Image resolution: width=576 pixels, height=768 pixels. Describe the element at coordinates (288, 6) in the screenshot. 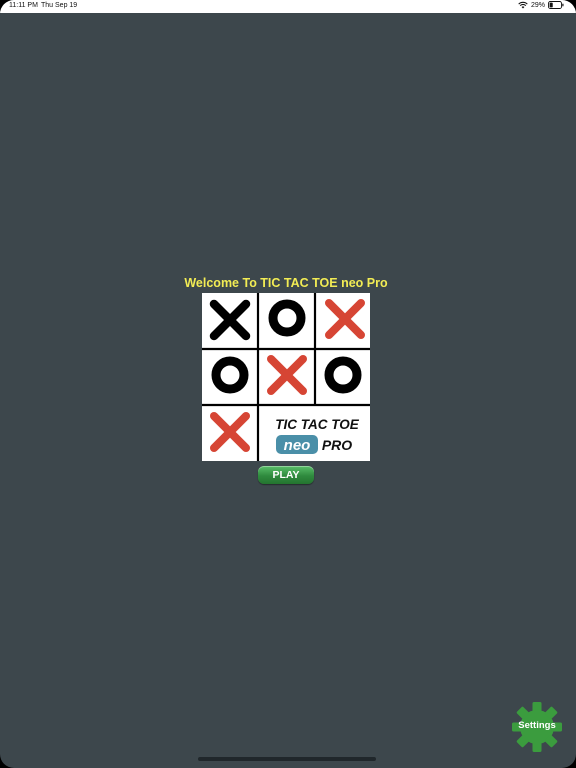

I see `status-bar: 11:11 PM Thu Sep 19 29%` at that location.